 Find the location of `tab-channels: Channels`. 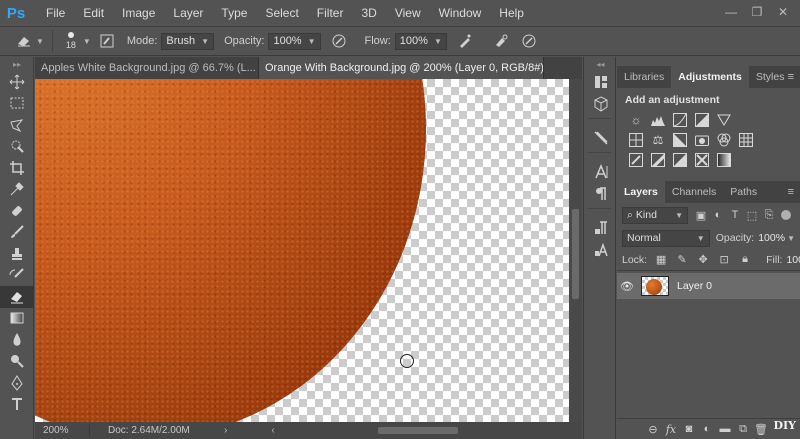

tab-channels: Channels is located at coordinates (694, 192).